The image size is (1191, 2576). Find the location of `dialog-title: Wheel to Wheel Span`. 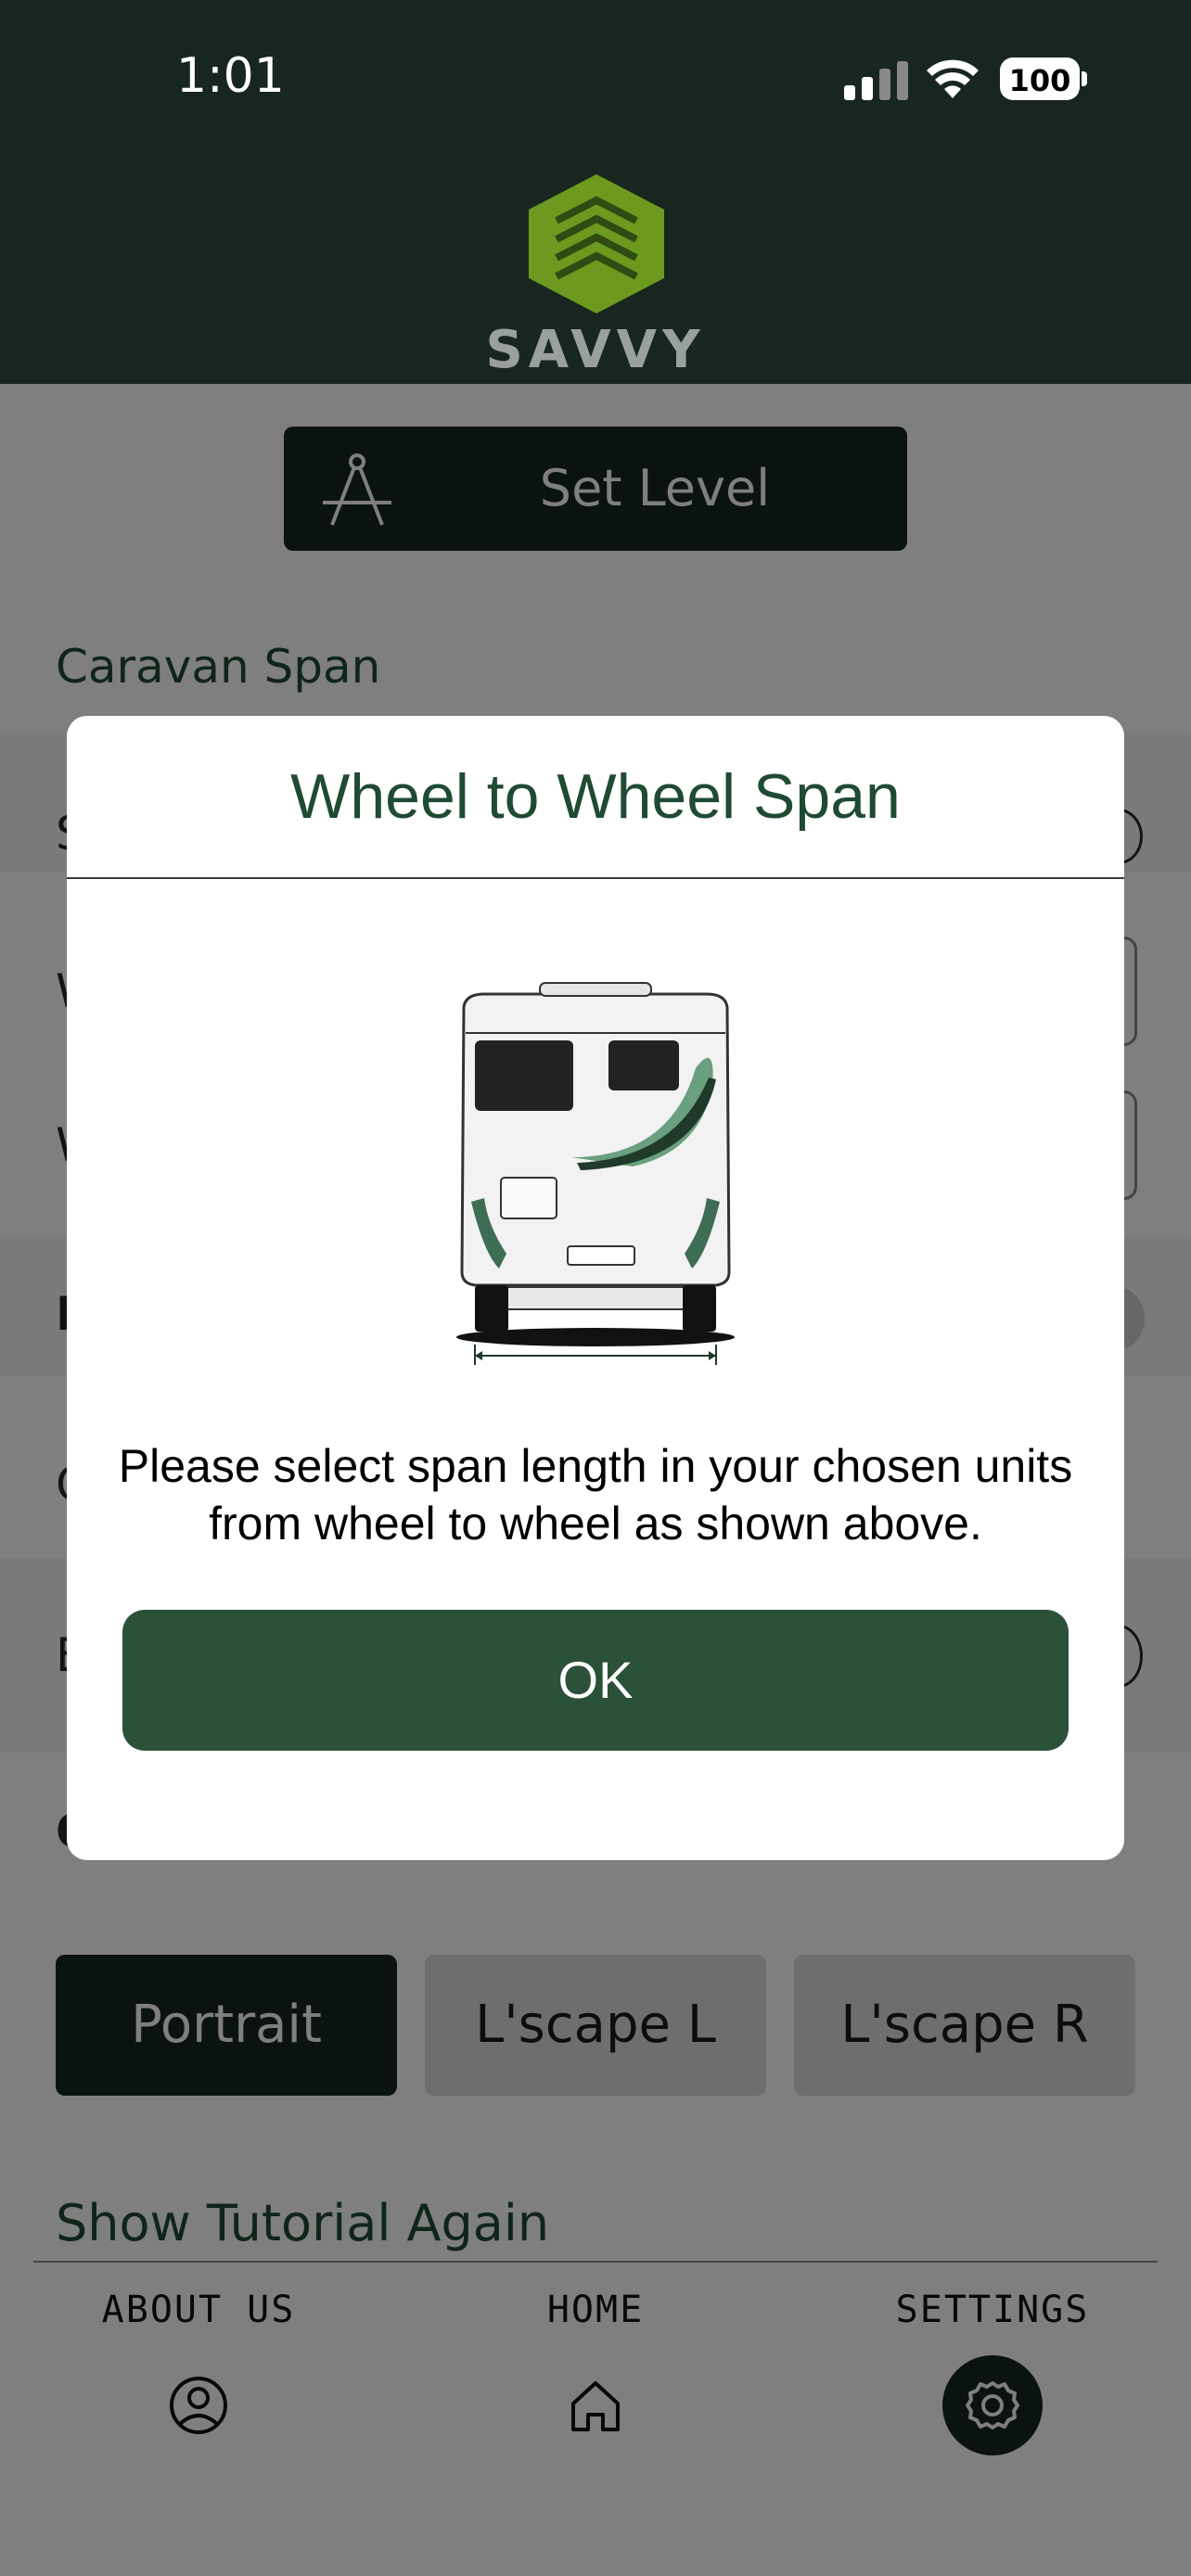

dialog-title: Wheel to Wheel Span is located at coordinates (595, 796).